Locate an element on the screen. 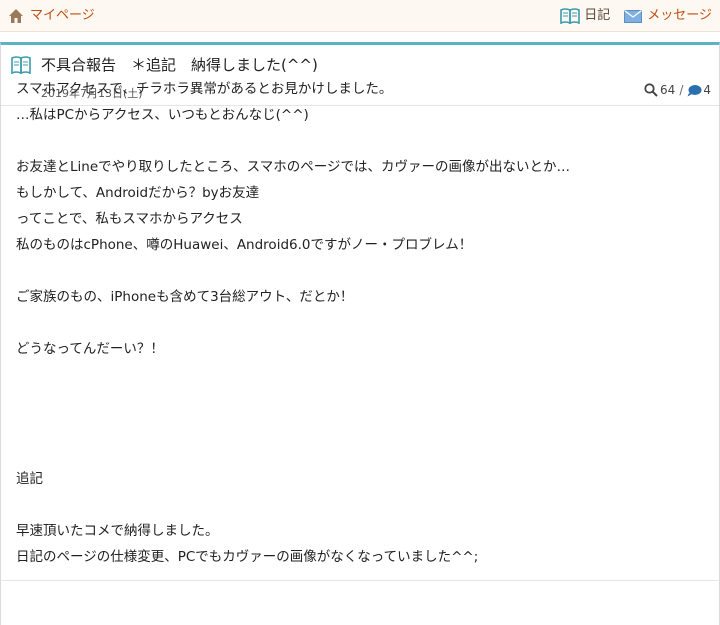  mypage-link: マイページ is located at coordinates (51, 16).